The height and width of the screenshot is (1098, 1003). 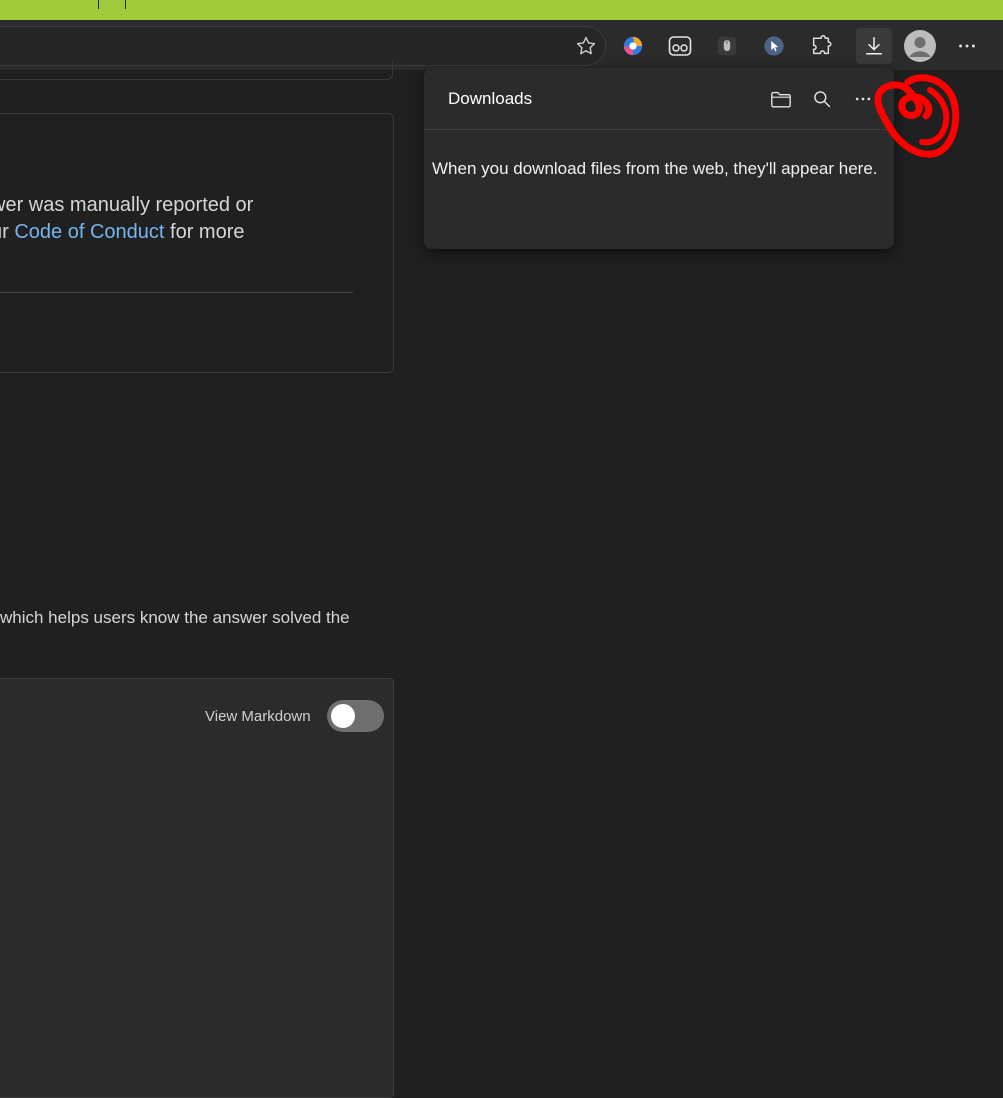 I want to click on notice-line-2: ur Code of Conduct for more, so click(x=145, y=232).